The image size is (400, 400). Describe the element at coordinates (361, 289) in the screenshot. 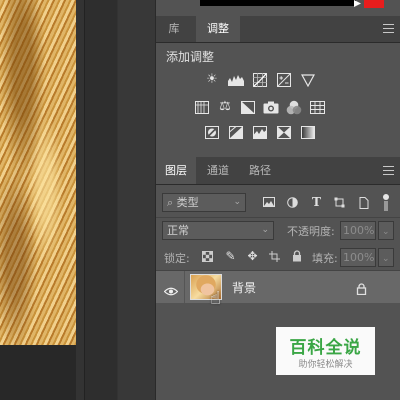

I see `lock-icon` at that location.